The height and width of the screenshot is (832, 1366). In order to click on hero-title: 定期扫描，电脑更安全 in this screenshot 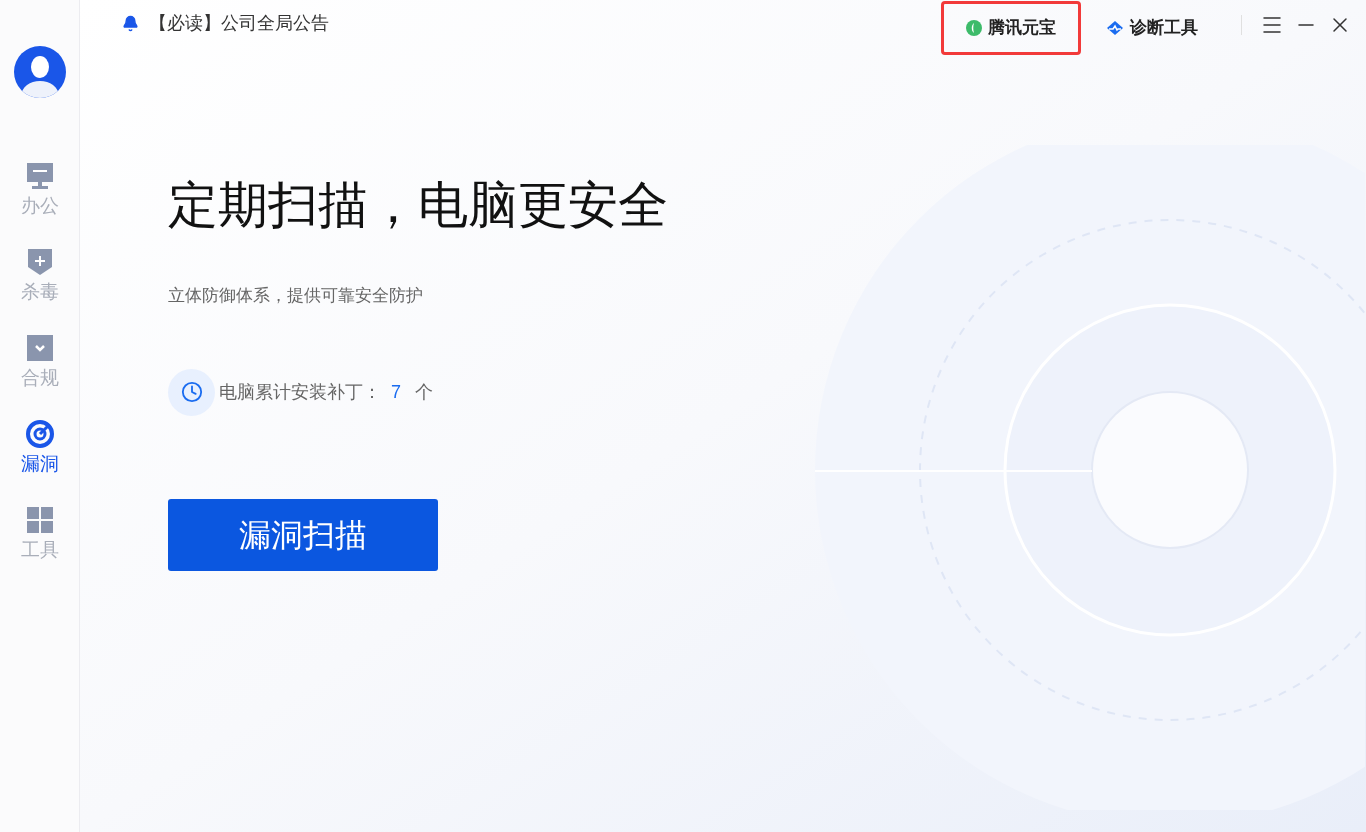, I will do `click(418, 205)`.